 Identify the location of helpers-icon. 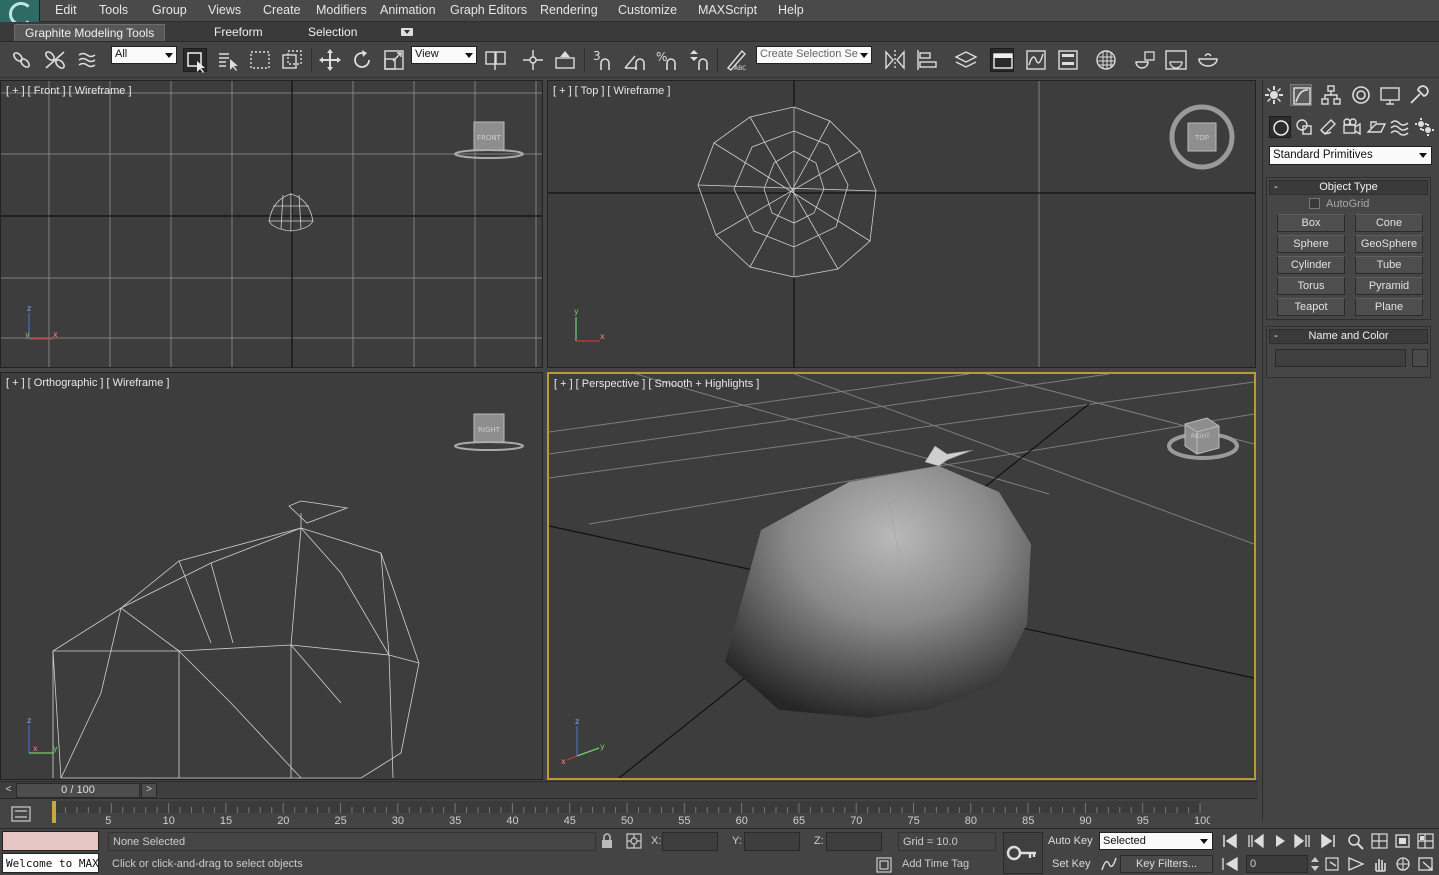
(1376, 127).